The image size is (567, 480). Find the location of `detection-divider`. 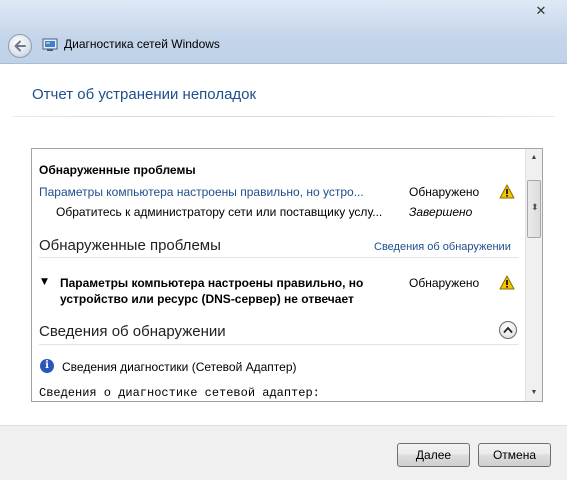

detection-divider is located at coordinates (279, 344).